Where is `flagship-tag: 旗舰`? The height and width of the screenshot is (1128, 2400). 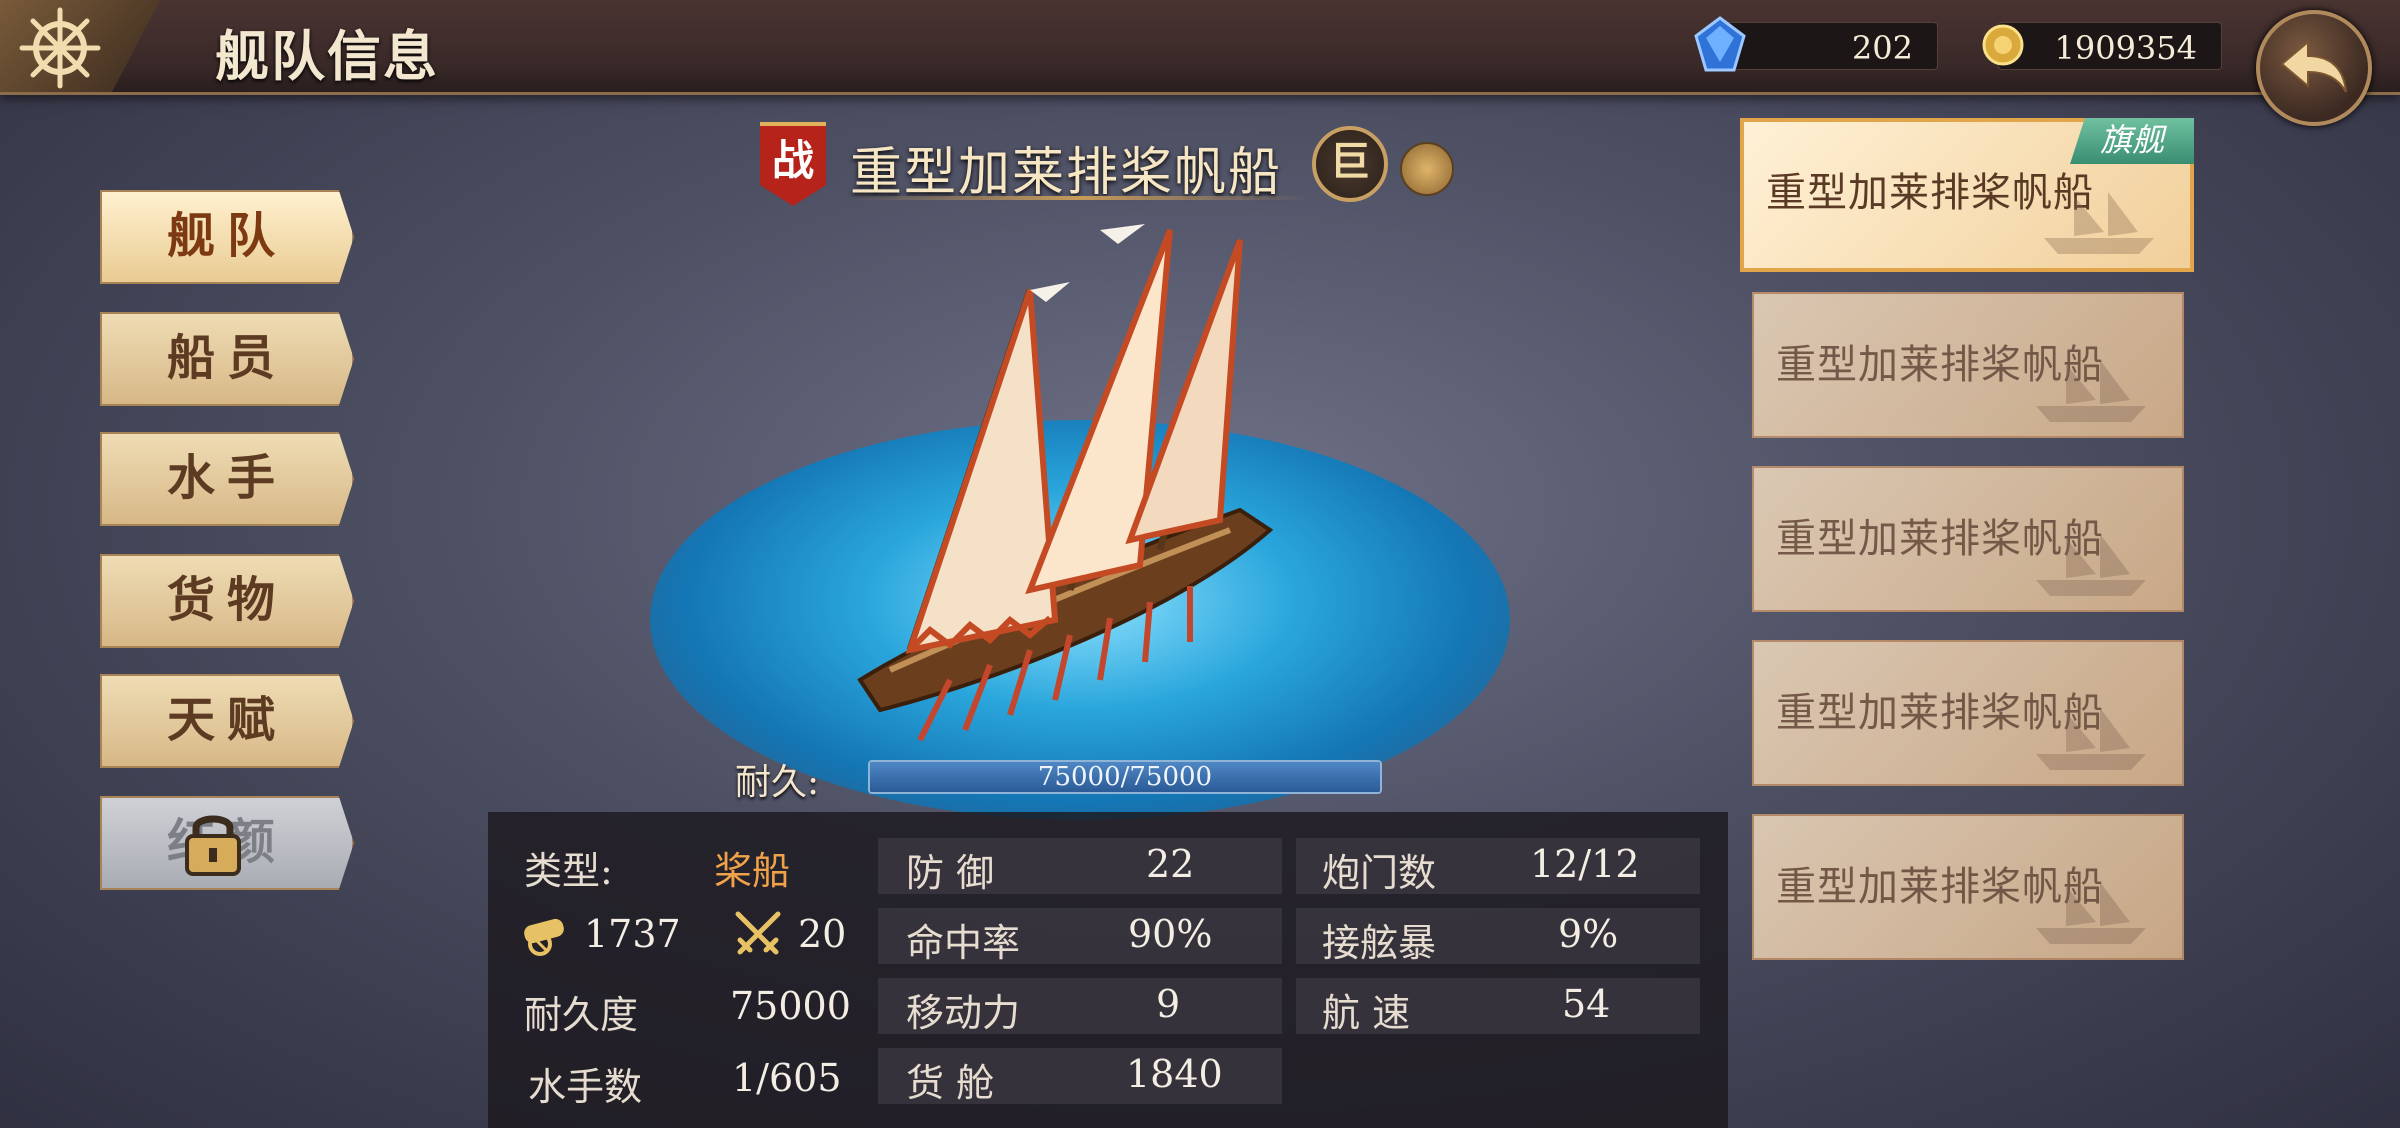
flagship-tag: 旗舰 is located at coordinates (2132, 141).